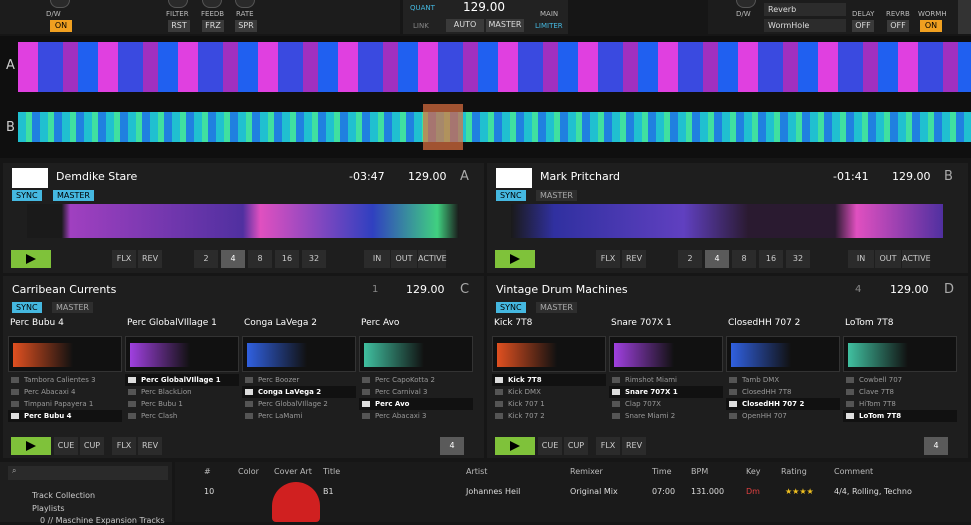 This screenshot has width=971, height=525. Describe the element at coordinates (556, 307) in the screenshot. I see `deck-d-master-button: MASTER` at that location.